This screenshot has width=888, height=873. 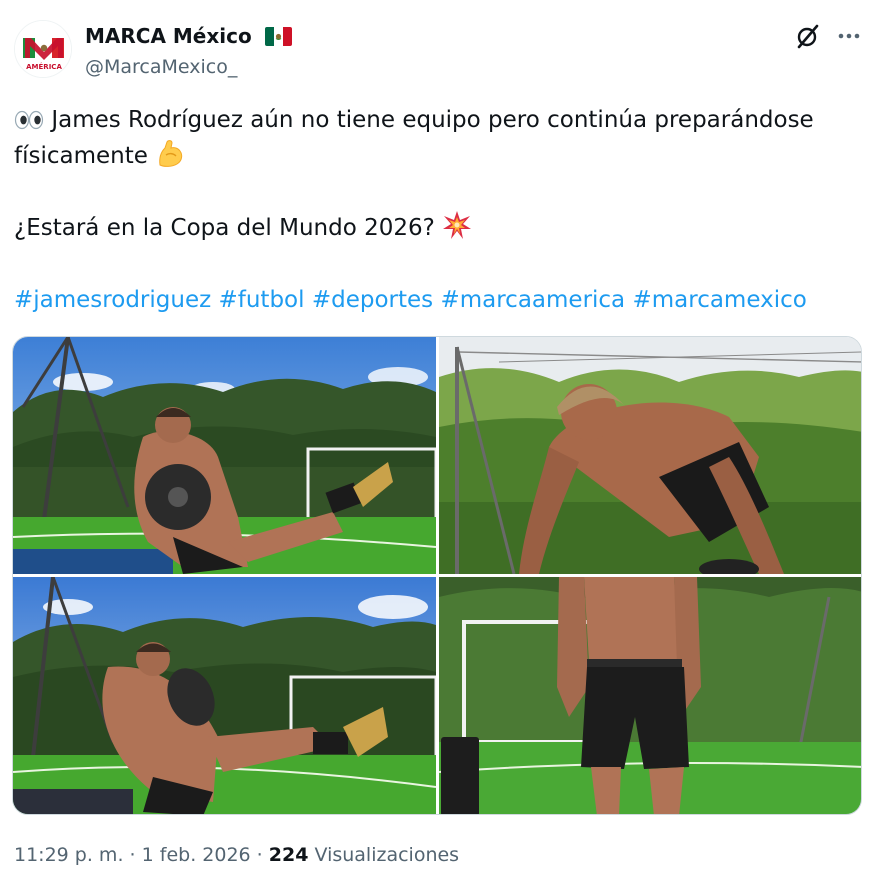 What do you see at coordinates (168, 36) in the screenshot?
I see `author-name: MARCA México` at bounding box center [168, 36].